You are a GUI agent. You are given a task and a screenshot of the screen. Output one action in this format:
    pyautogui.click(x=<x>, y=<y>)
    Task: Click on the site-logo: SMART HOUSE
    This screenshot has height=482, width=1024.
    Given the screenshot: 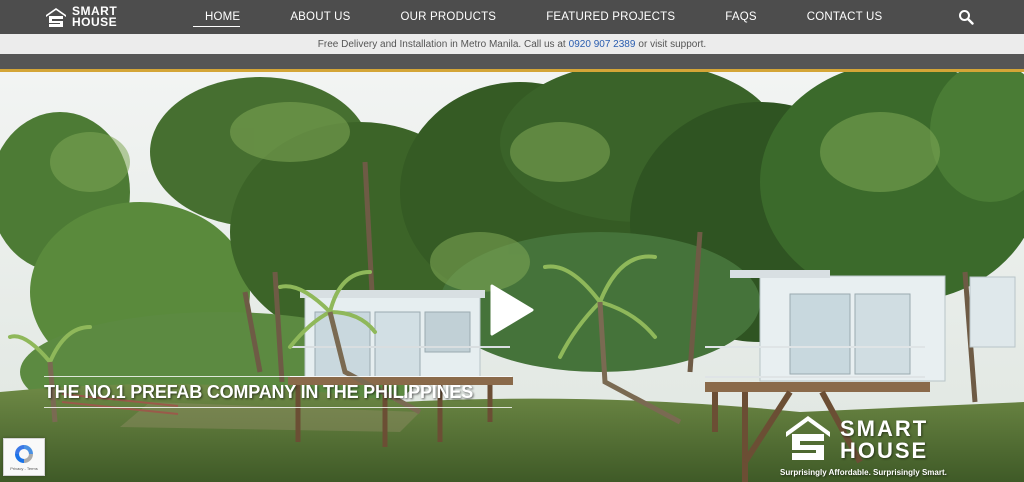 What is the action you would take?
    pyautogui.click(x=80, y=17)
    